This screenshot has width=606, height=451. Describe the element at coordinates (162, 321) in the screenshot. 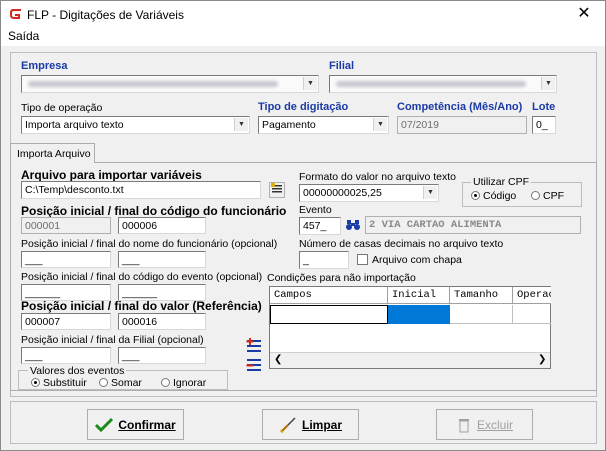

I see `pos-valor-fim: 000016` at that location.